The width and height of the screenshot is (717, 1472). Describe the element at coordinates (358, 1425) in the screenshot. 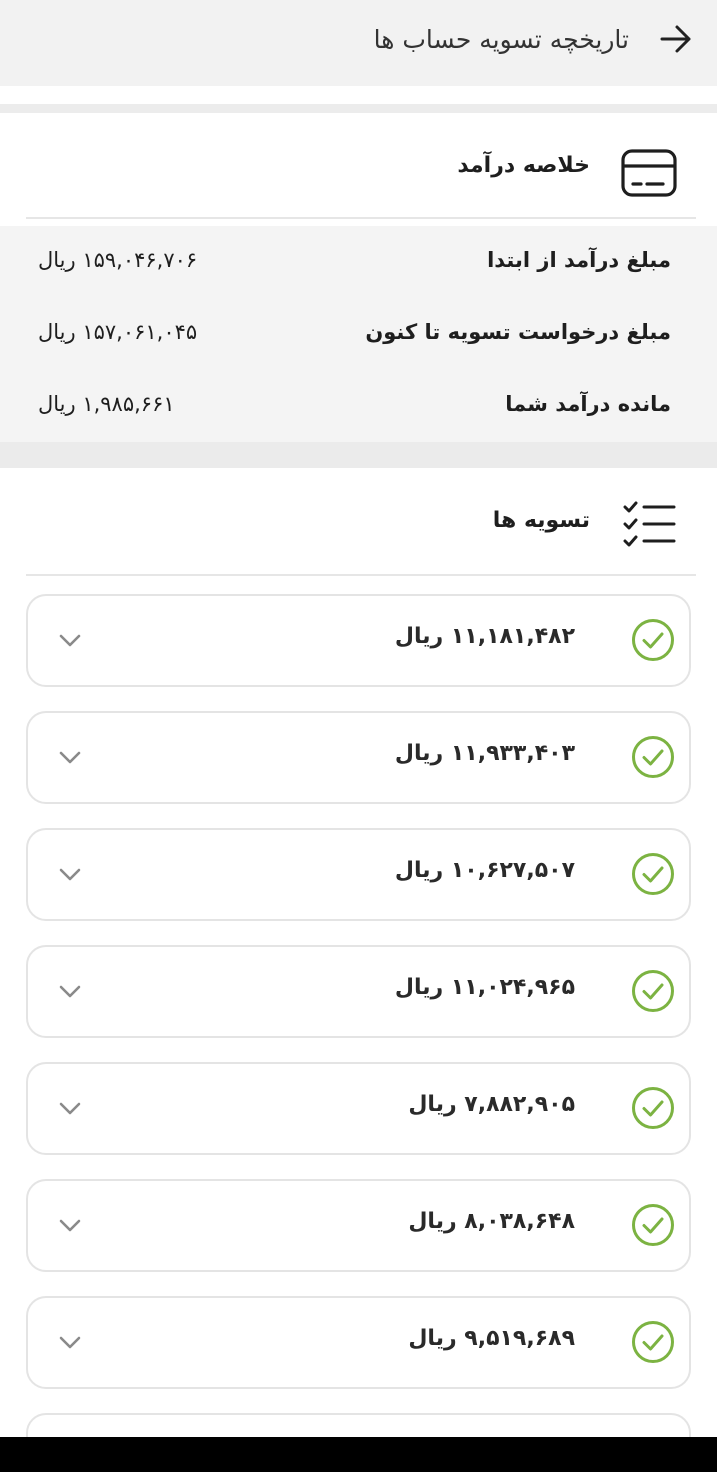

I see `settlement-item` at that location.